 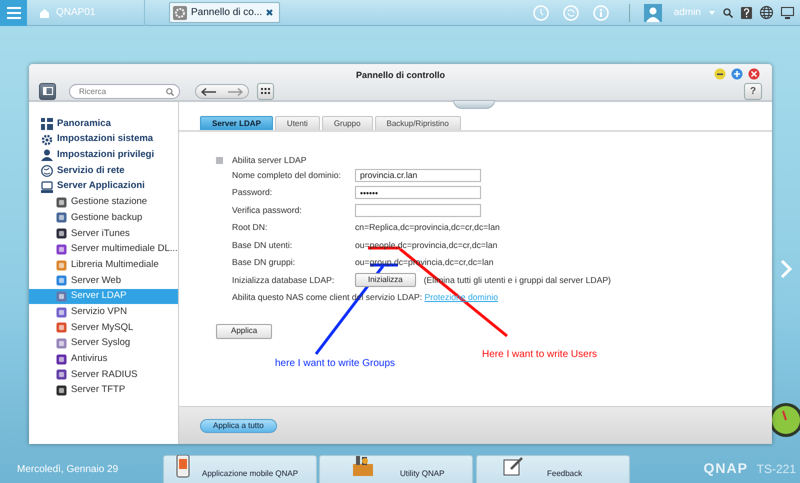 I want to click on avatar-icon, so click(x=653, y=13).